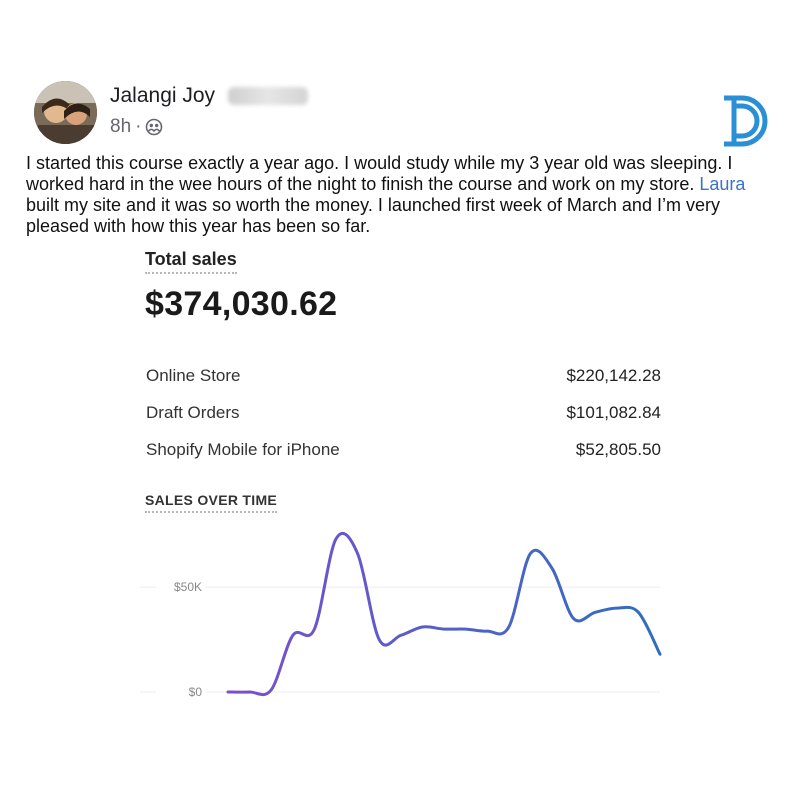 This screenshot has height=800, width=800. I want to click on sales-line, so click(444, 614).